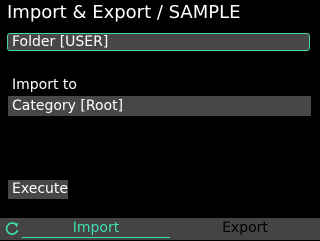 This screenshot has width=320, height=241. What do you see at coordinates (124, 12) in the screenshot?
I see `page-title: Import & Export / SAMPLE` at bounding box center [124, 12].